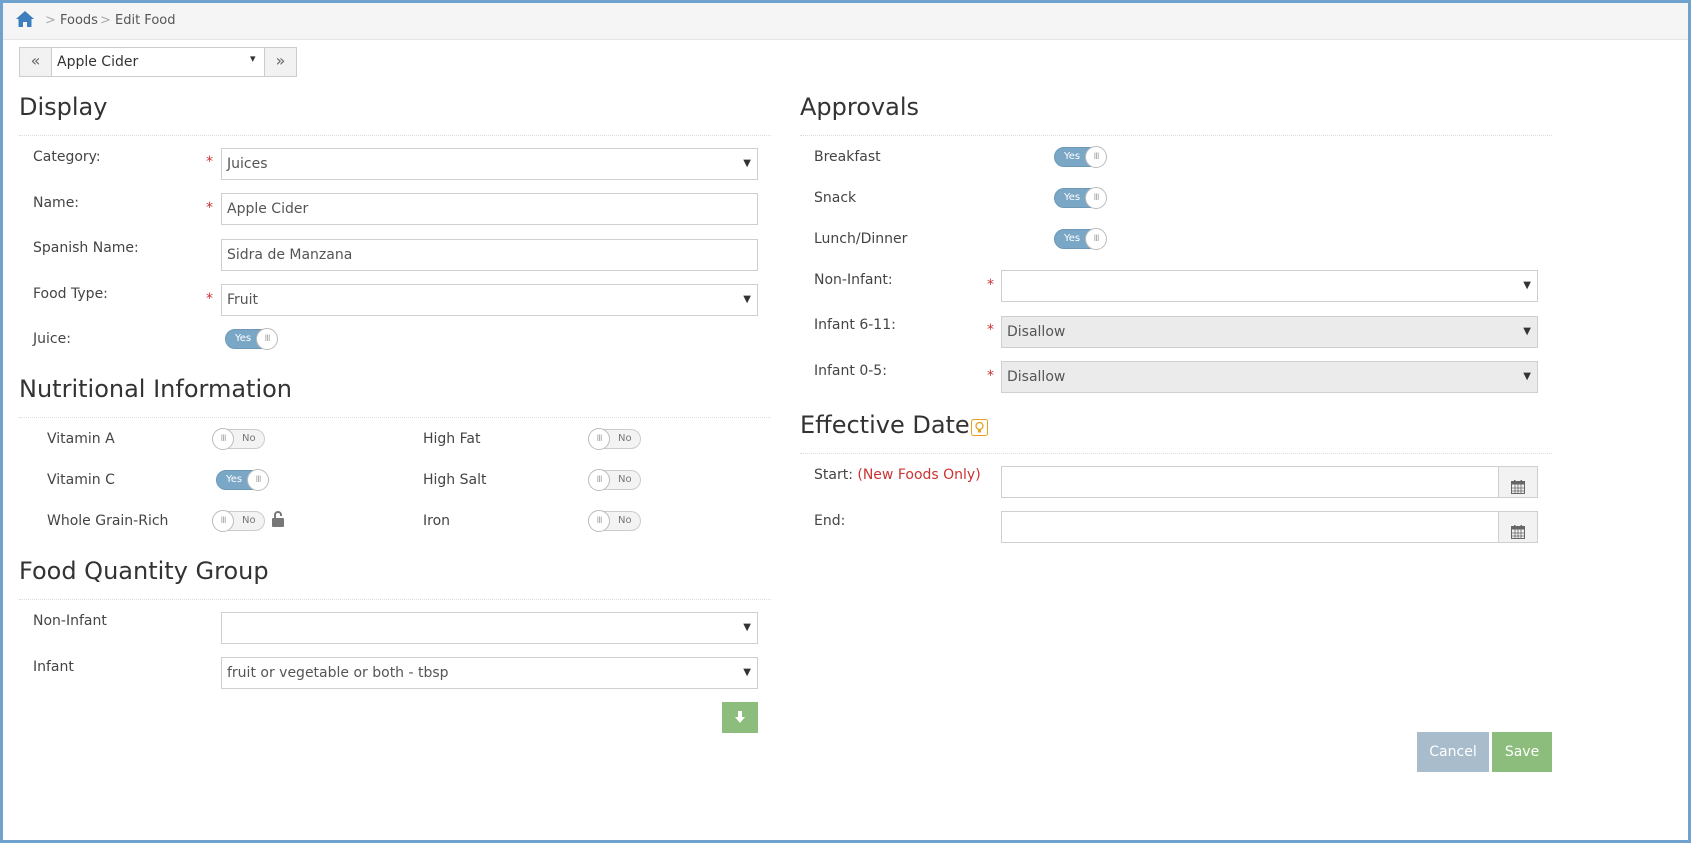 Image resolution: width=1691 pixels, height=843 pixels. What do you see at coordinates (238, 521) in the screenshot?
I see `whole-grain-rich-toggle: III No` at bounding box center [238, 521].